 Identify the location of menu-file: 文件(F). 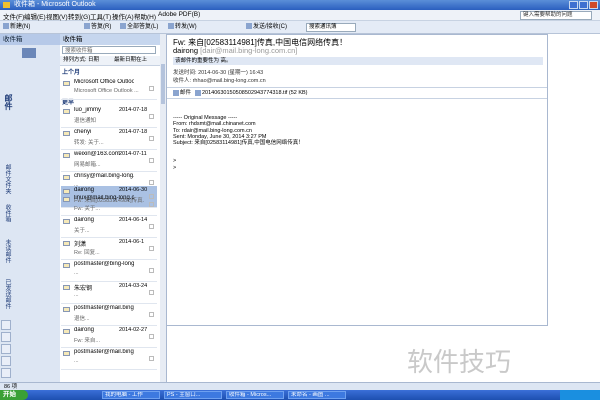
(13, 16).